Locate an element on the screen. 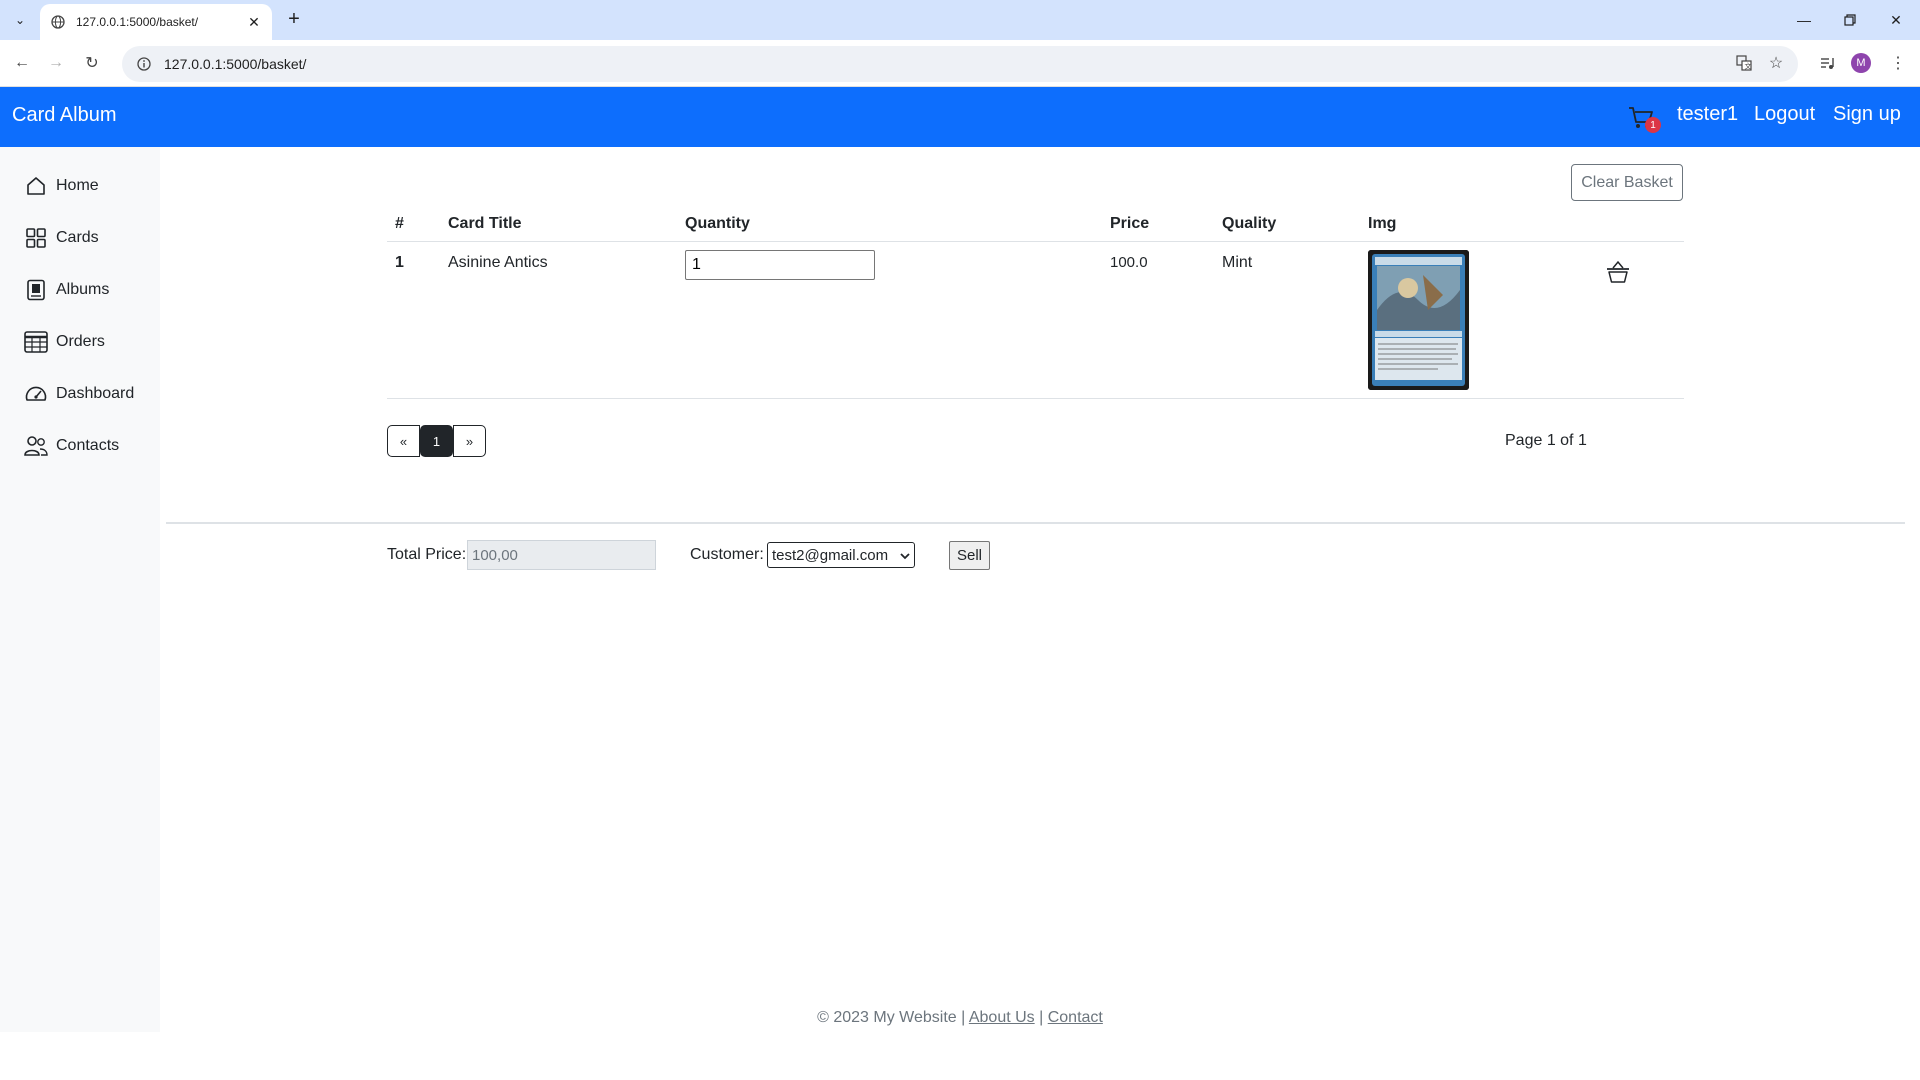 This screenshot has height=1080, width=1920. globe-icon is located at coordinates (58, 22).